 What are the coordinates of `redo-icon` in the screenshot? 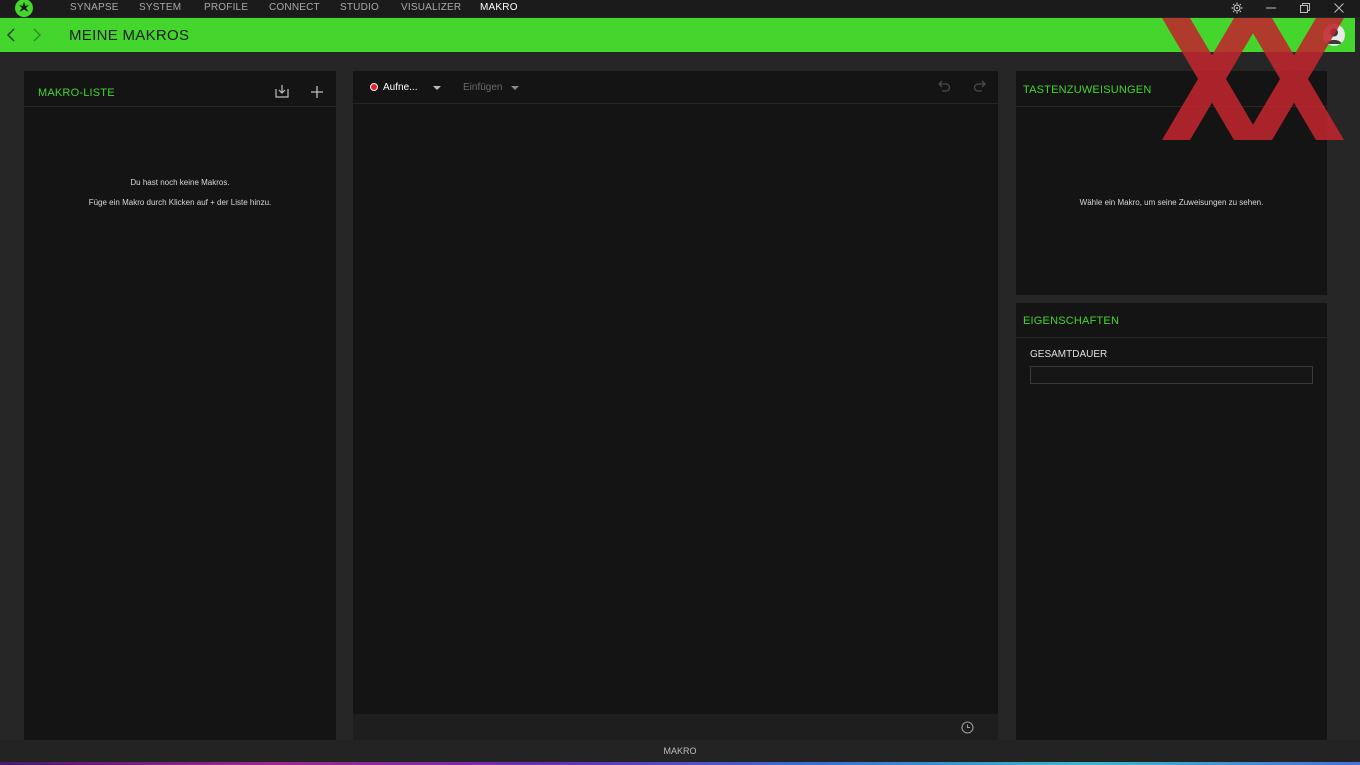 It's located at (980, 86).